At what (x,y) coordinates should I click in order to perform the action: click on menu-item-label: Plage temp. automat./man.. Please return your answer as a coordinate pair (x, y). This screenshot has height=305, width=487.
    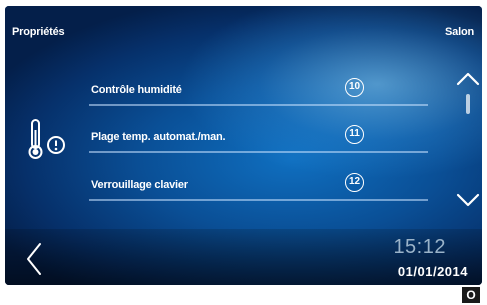
    Looking at the image, I should click on (158, 137).